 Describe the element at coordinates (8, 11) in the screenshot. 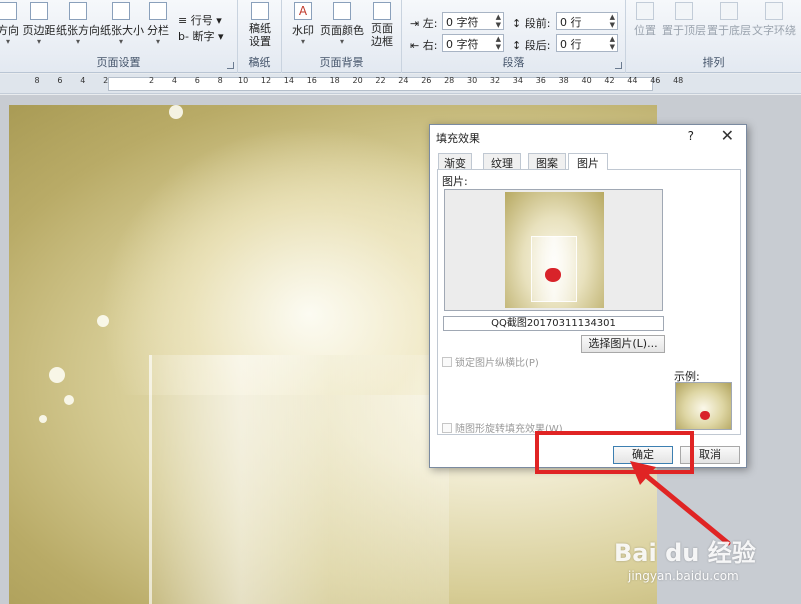

I see `orientation-icon` at that location.